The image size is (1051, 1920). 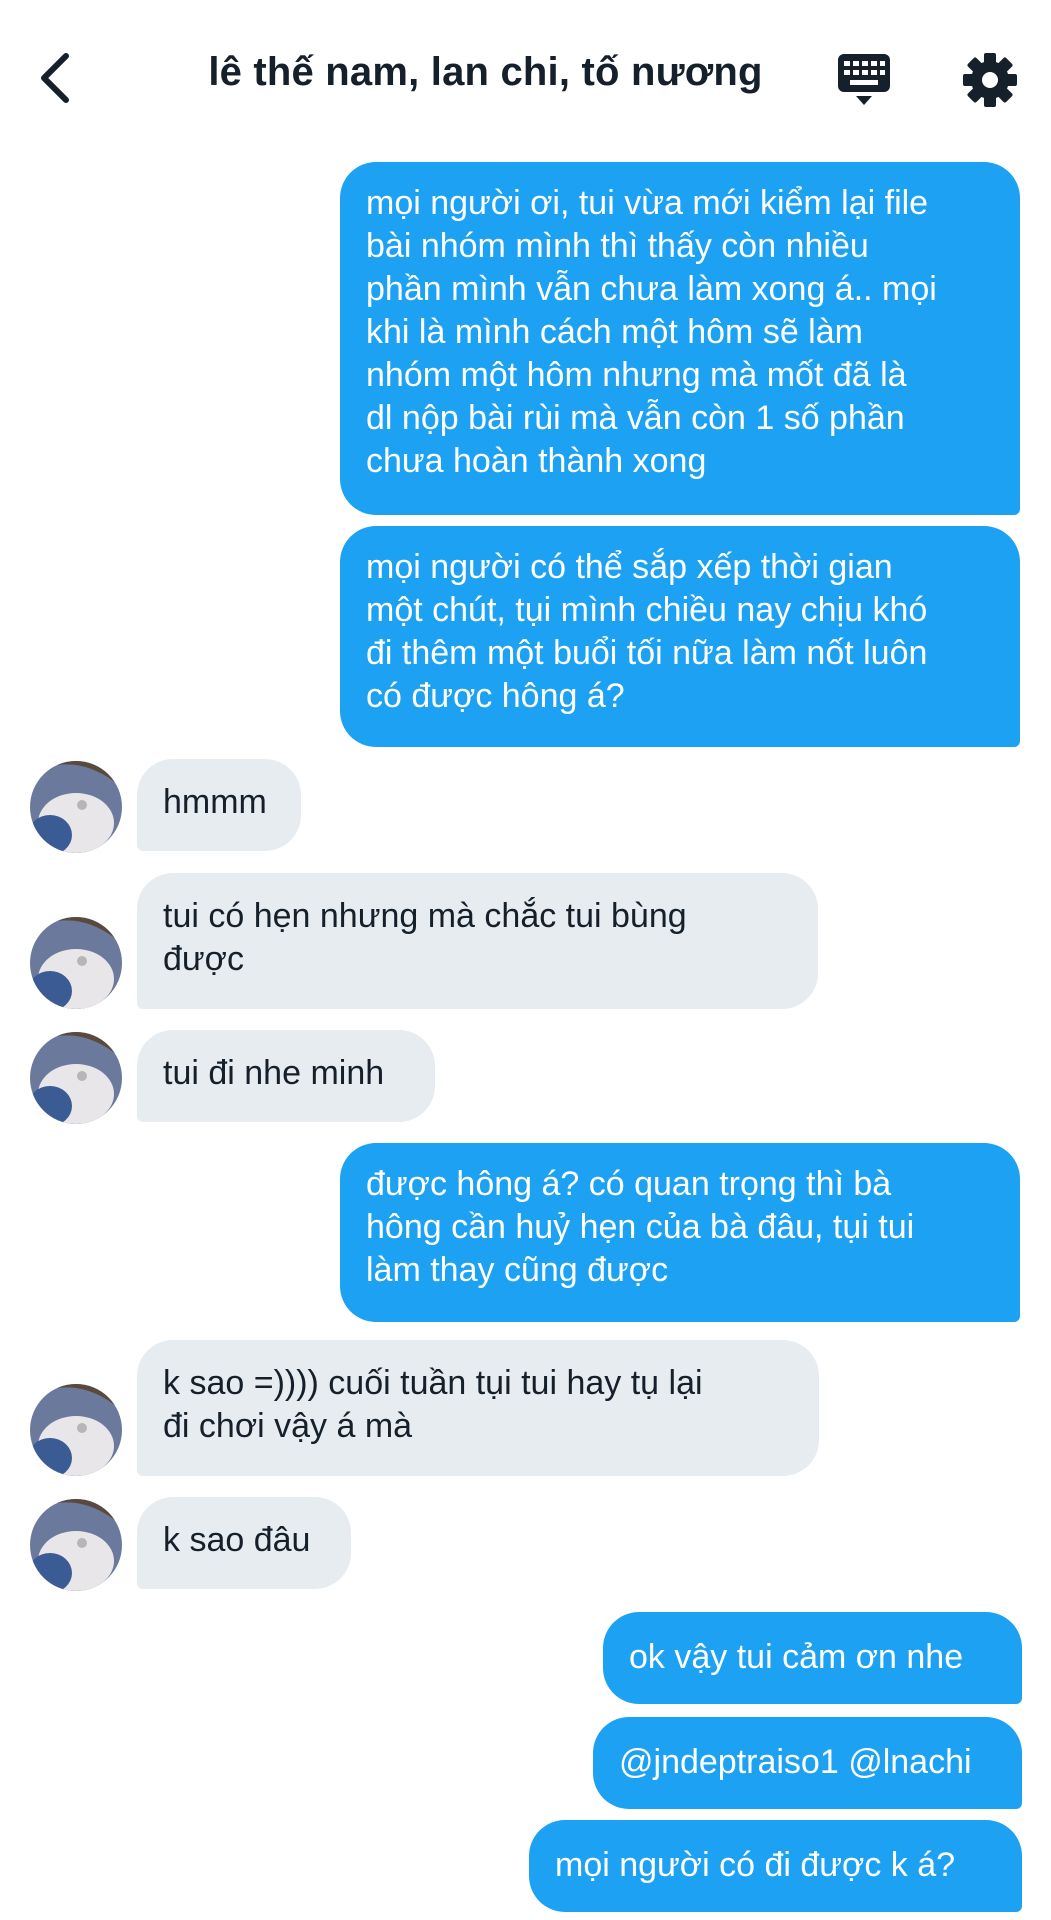 What do you see at coordinates (219, 805) in the screenshot?
I see `message-bubble-received: hmmm` at bounding box center [219, 805].